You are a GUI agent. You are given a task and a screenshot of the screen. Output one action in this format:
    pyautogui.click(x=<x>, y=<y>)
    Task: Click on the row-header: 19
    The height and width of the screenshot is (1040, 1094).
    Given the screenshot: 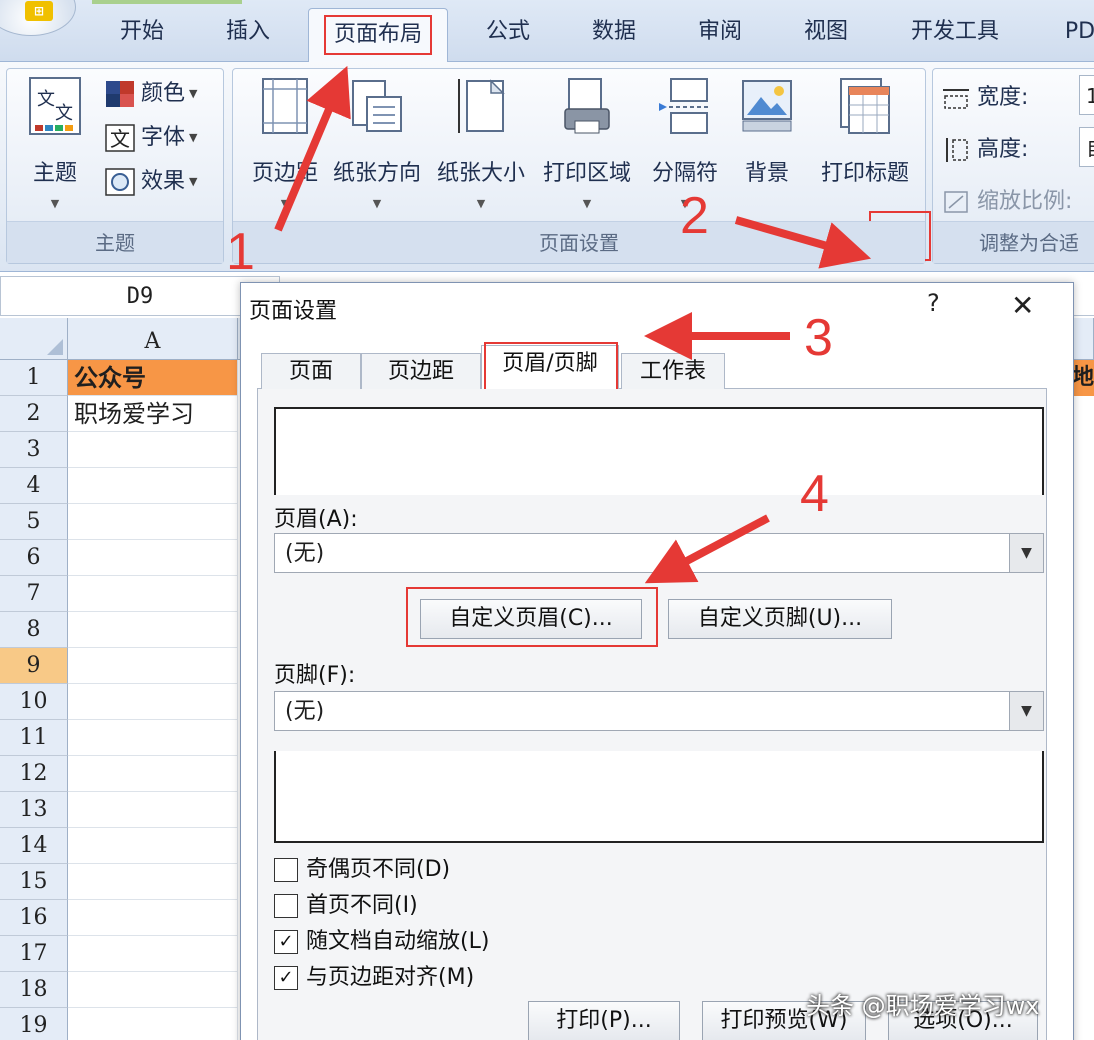 What is the action you would take?
    pyautogui.click(x=34, y=1024)
    